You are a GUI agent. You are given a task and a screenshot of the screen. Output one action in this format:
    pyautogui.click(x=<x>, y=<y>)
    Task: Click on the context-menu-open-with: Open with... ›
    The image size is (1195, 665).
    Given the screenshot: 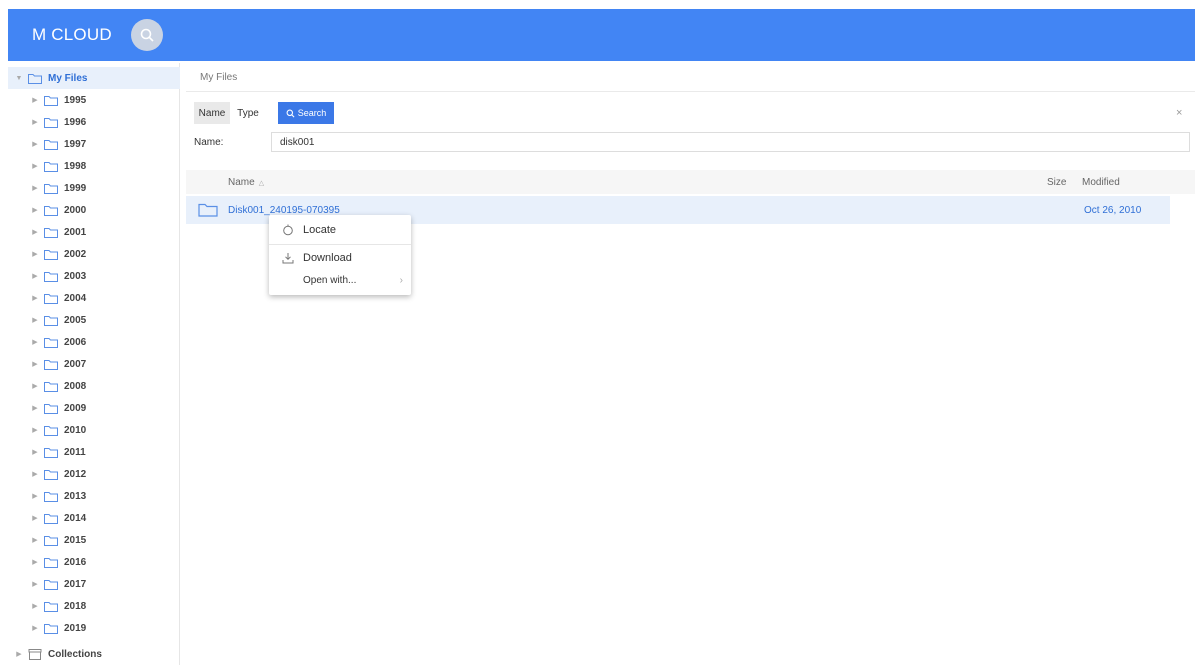 What is the action you would take?
    pyautogui.click(x=340, y=280)
    